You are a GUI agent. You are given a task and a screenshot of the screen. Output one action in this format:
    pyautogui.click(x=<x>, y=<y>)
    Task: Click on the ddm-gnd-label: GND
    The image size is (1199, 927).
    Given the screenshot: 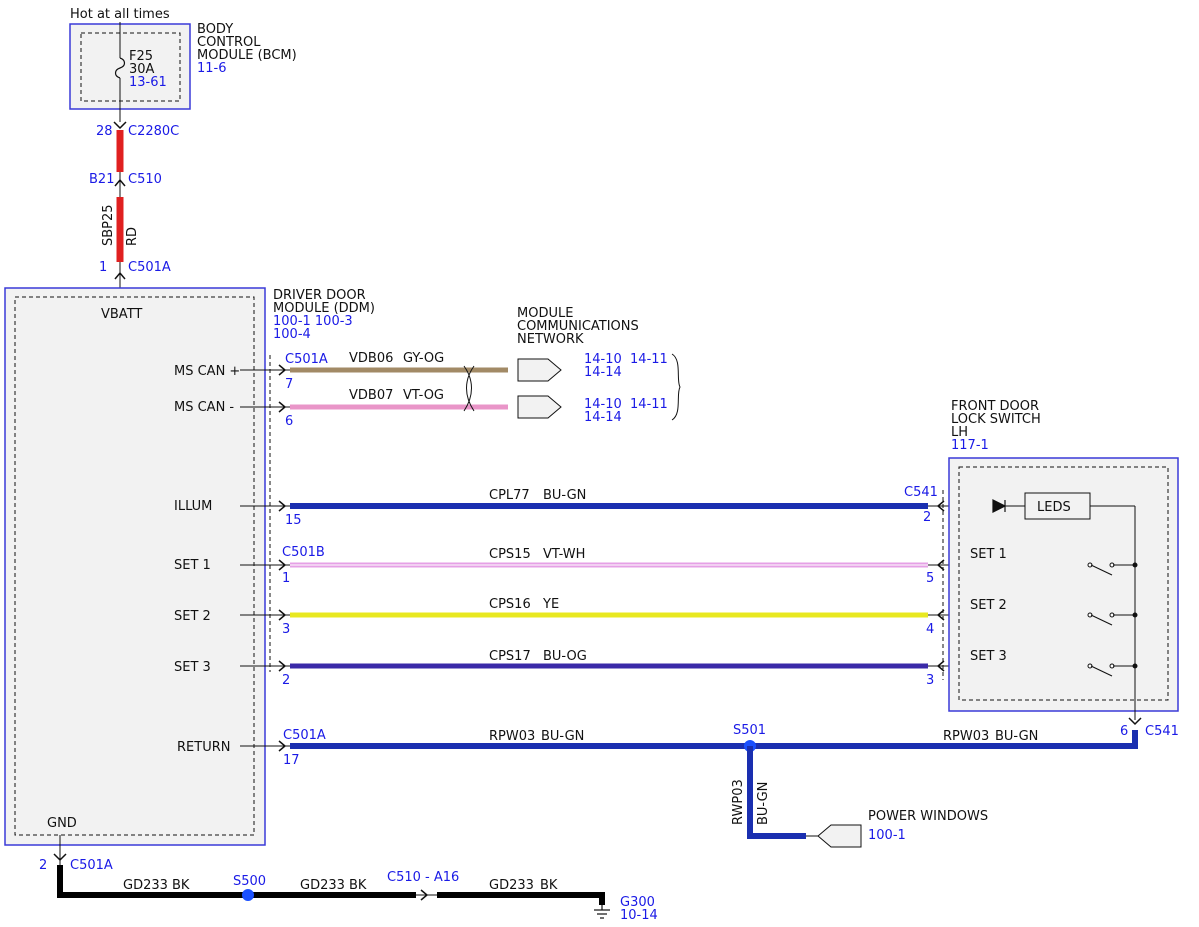 What is the action you would take?
    pyautogui.click(x=62, y=823)
    